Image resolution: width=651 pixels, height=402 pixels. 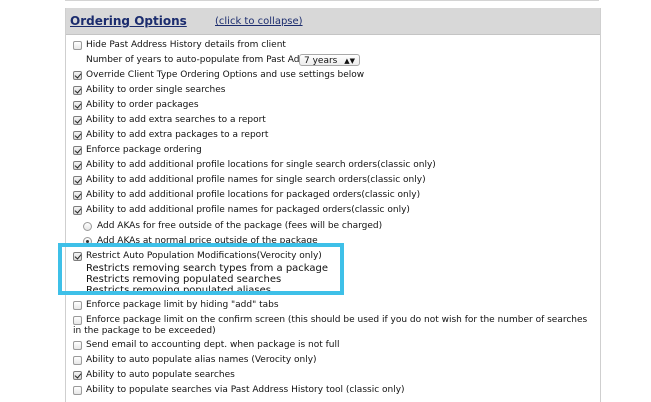 I want to click on auto-populate-alias-checkbox, so click(x=77, y=360).